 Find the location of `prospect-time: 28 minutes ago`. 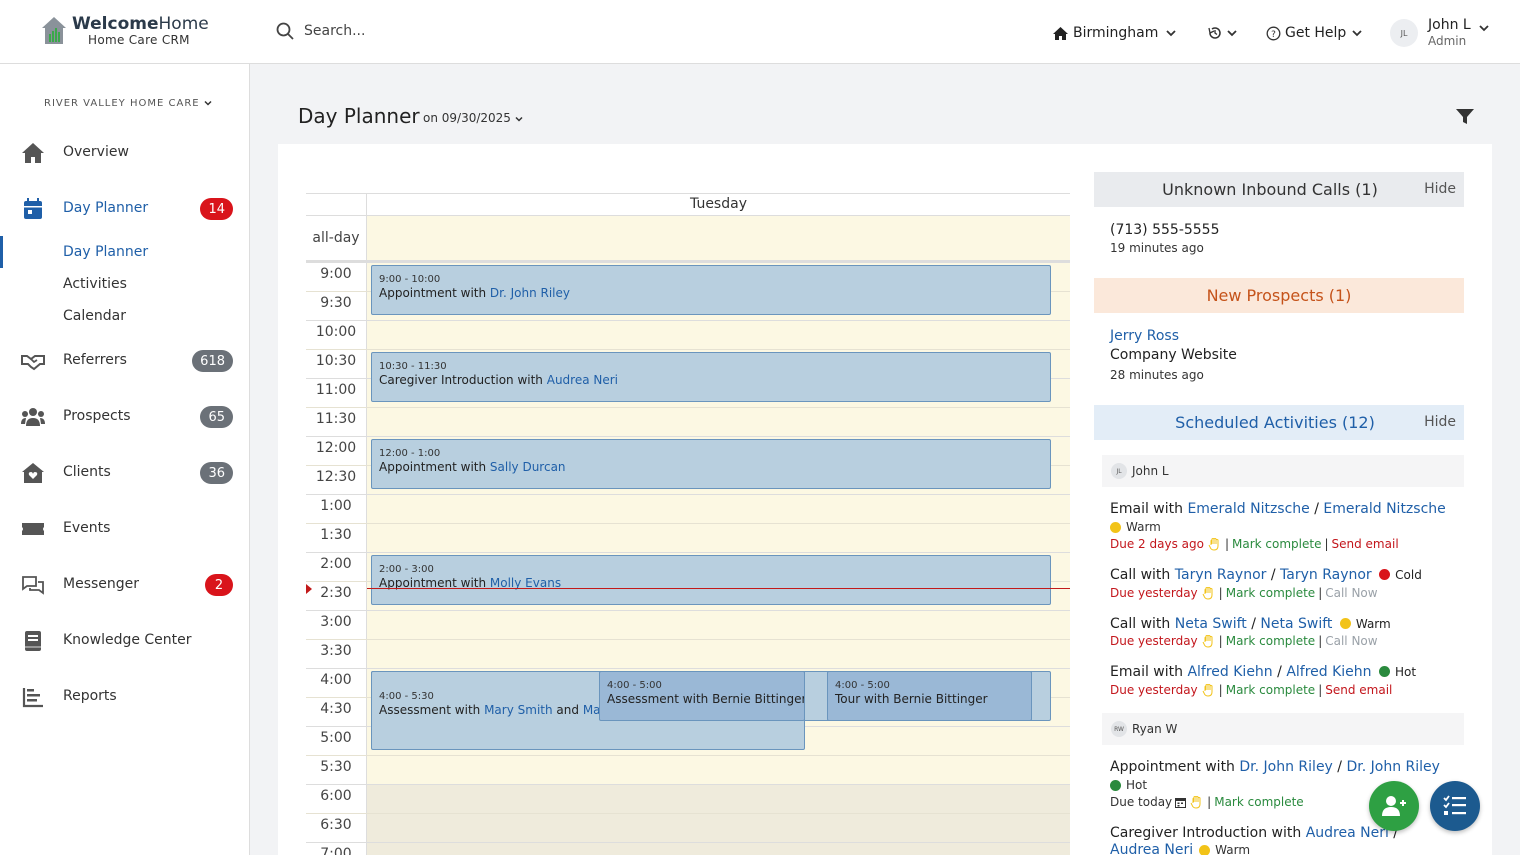

prospect-time: 28 minutes ago is located at coordinates (1157, 375).